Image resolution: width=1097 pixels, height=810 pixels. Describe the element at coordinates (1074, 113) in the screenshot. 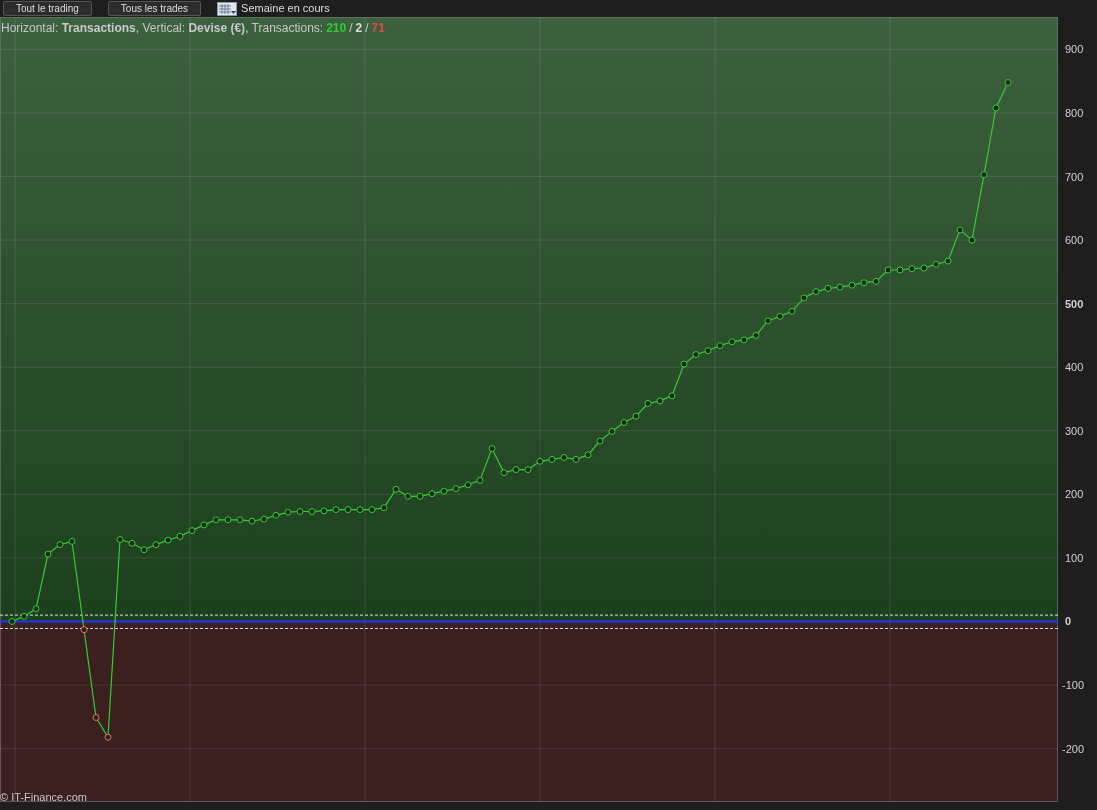

I see `y-tick-label: 800` at that location.